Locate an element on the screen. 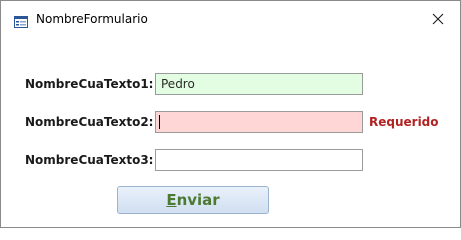 This screenshot has width=461, height=240. field-label-1: NombreCuaTexto1: is located at coordinates (89, 84).